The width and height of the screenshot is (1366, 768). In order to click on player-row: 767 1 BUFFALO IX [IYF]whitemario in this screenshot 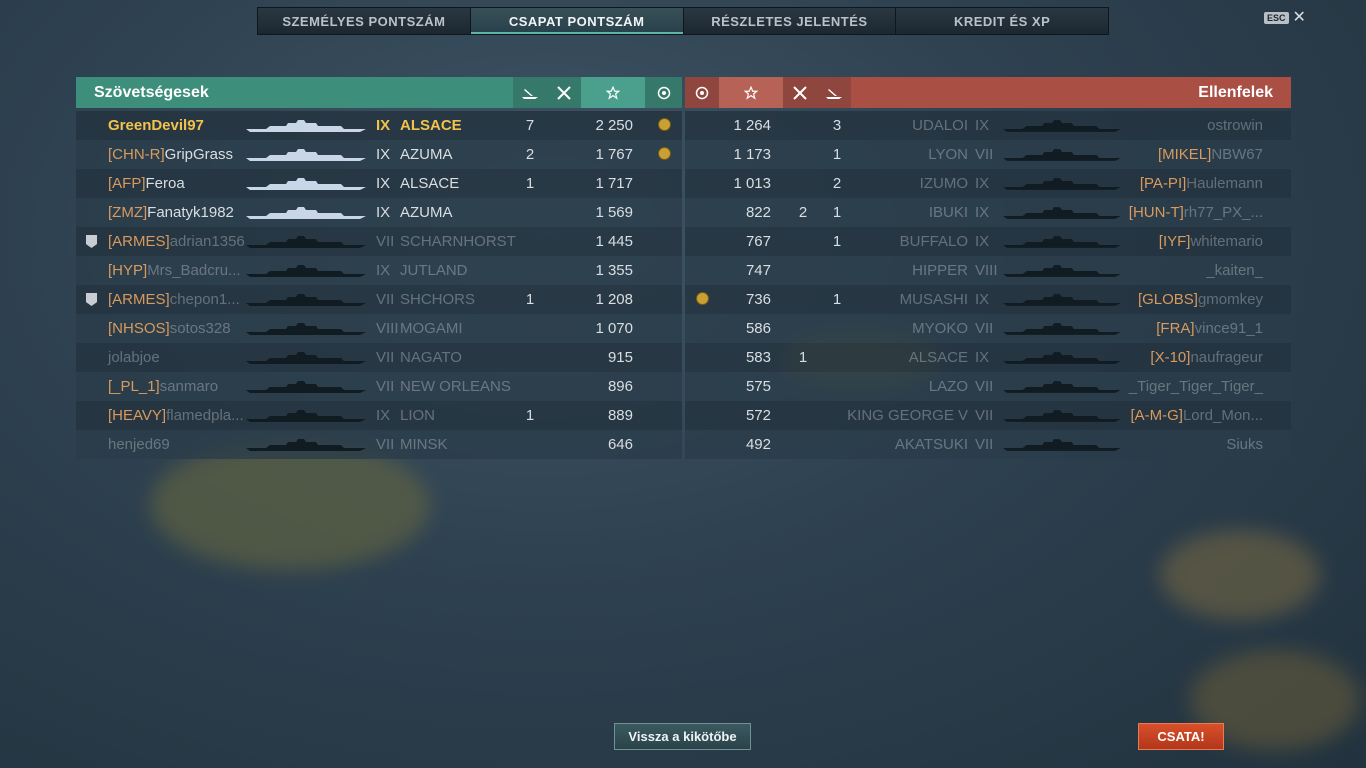, I will do `click(988, 241)`.